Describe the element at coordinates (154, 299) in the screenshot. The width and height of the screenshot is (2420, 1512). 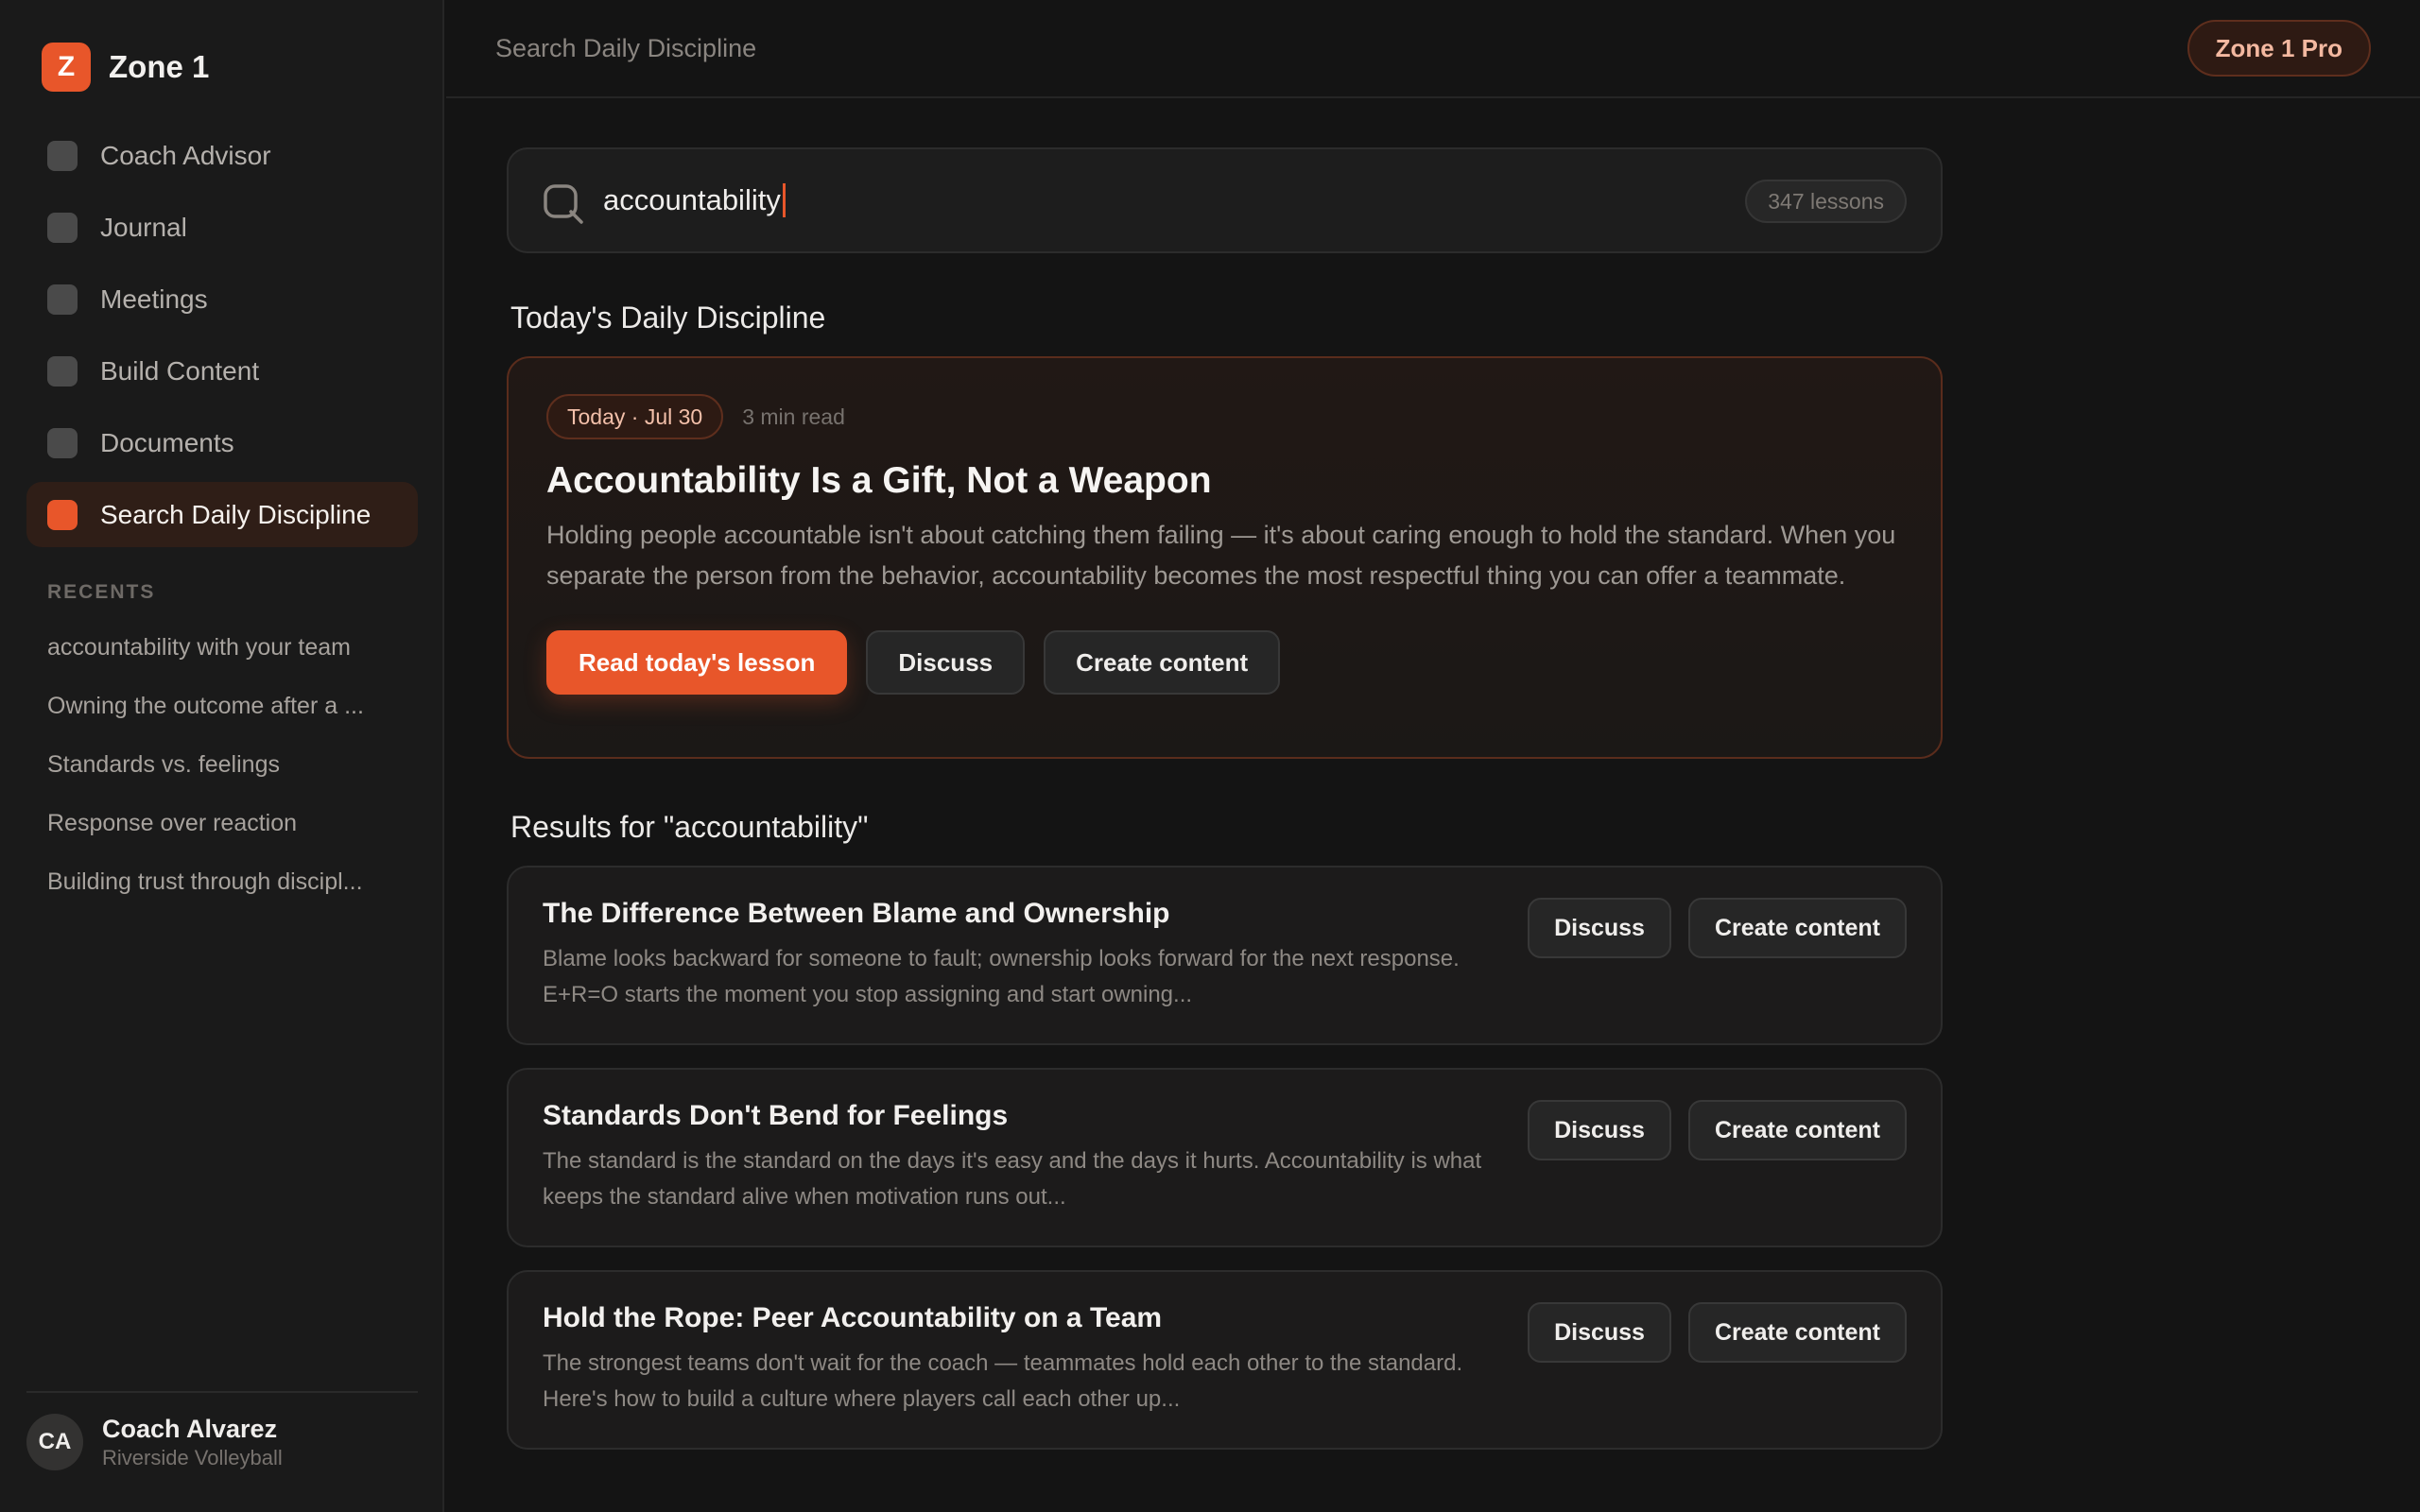
I see `sidebar-item-label: Meetings` at that location.